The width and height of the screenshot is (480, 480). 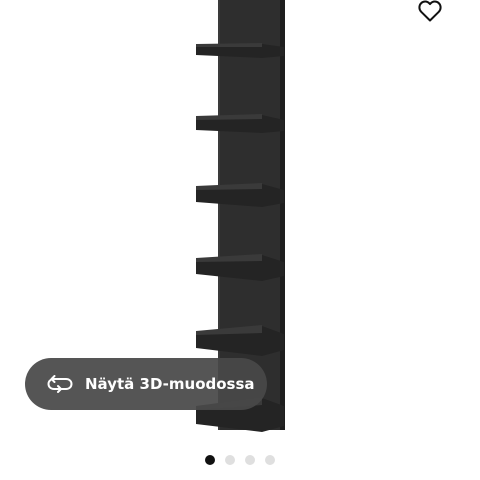 I want to click on heart-icon, so click(x=430, y=11).